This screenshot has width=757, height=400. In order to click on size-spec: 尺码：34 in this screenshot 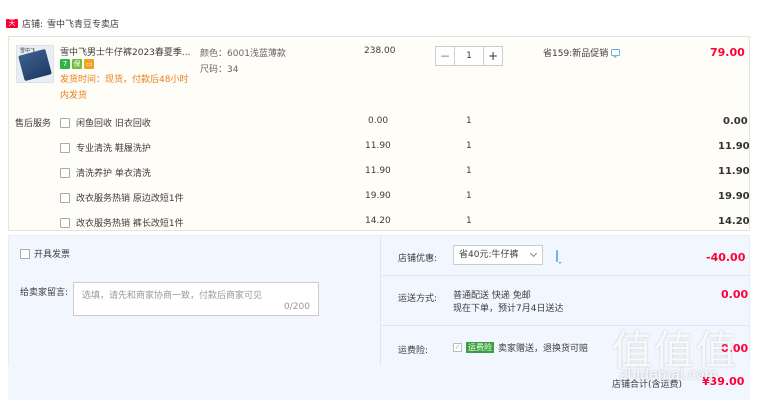, I will do `click(219, 68)`.